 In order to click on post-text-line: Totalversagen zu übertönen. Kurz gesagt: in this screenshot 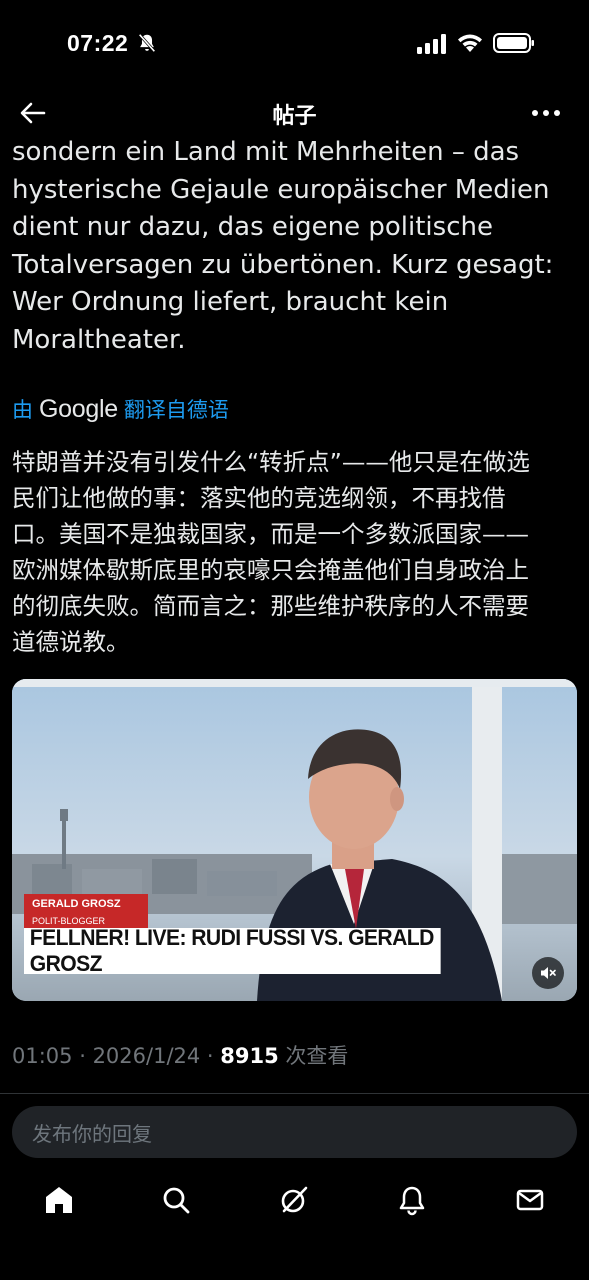, I will do `click(283, 264)`.